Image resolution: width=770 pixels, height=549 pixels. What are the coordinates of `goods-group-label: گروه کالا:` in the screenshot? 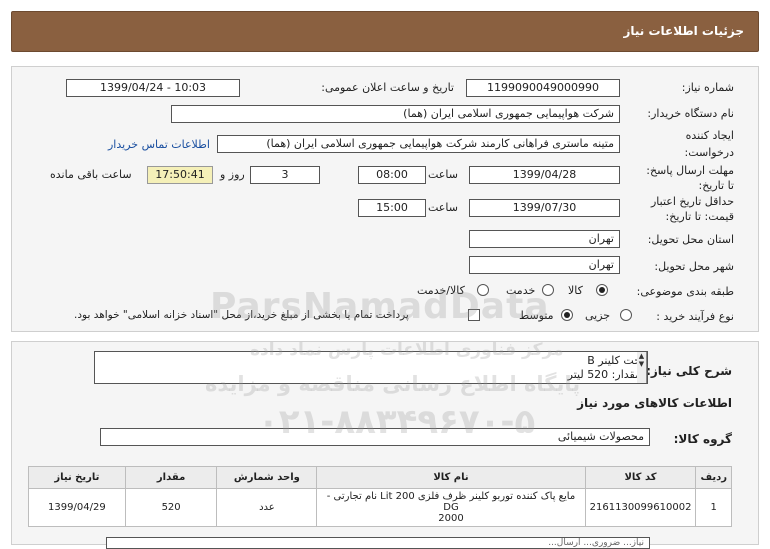 It's located at (702, 439).